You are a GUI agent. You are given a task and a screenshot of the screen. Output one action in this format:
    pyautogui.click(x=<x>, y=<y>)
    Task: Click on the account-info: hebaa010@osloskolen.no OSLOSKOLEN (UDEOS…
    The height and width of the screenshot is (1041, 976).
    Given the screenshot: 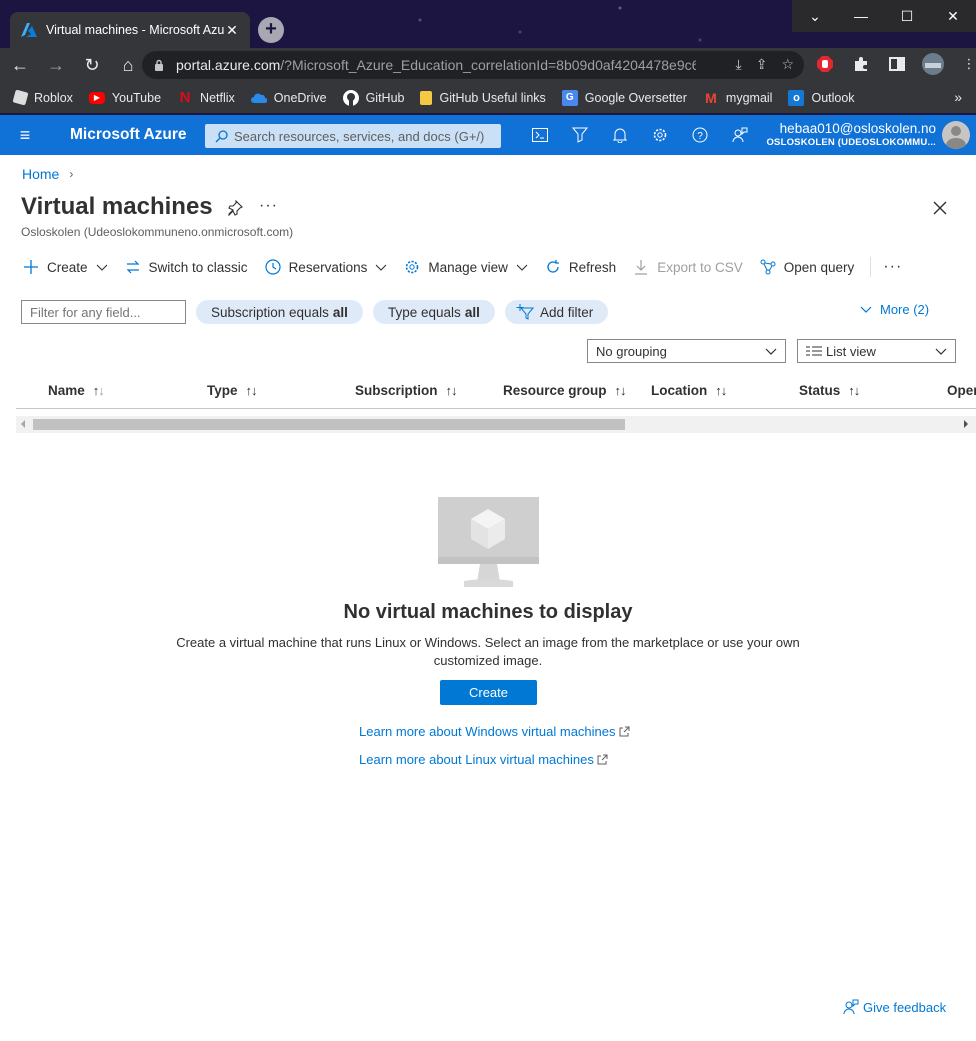 What is the action you would take?
    pyautogui.click(x=851, y=134)
    